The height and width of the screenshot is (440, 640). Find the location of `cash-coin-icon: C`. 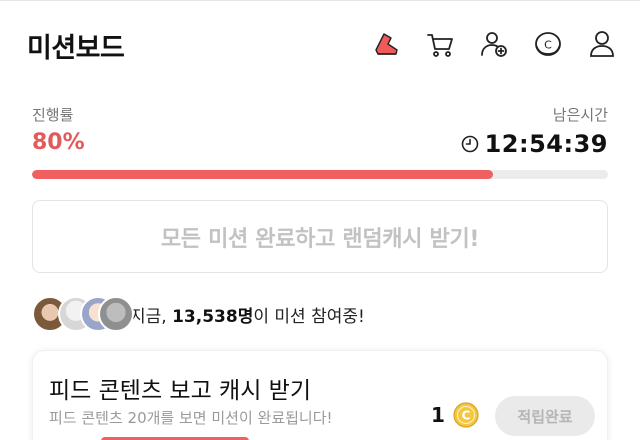

cash-coin-icon: C is located at coordinates (548, 44).